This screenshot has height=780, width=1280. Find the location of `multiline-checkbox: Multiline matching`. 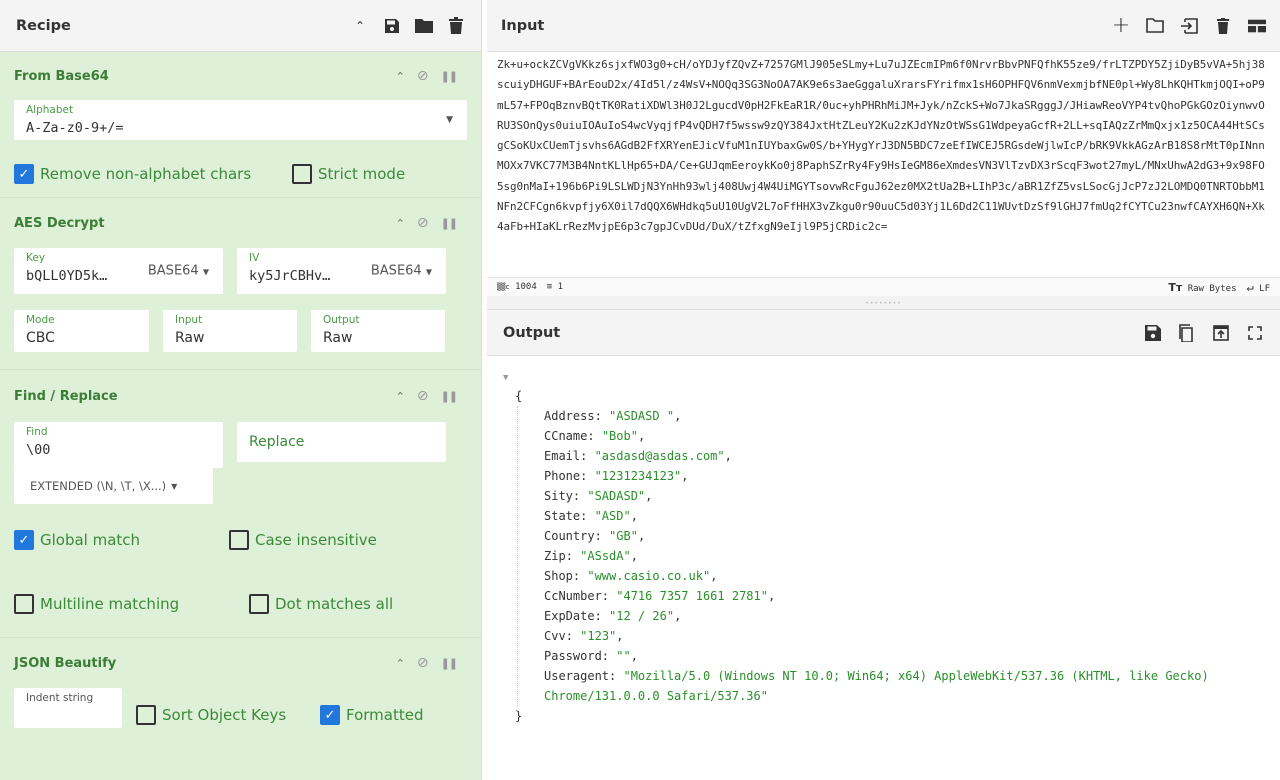

multiline-checkbox: Multiline matching is located at coordinates (131, 604).